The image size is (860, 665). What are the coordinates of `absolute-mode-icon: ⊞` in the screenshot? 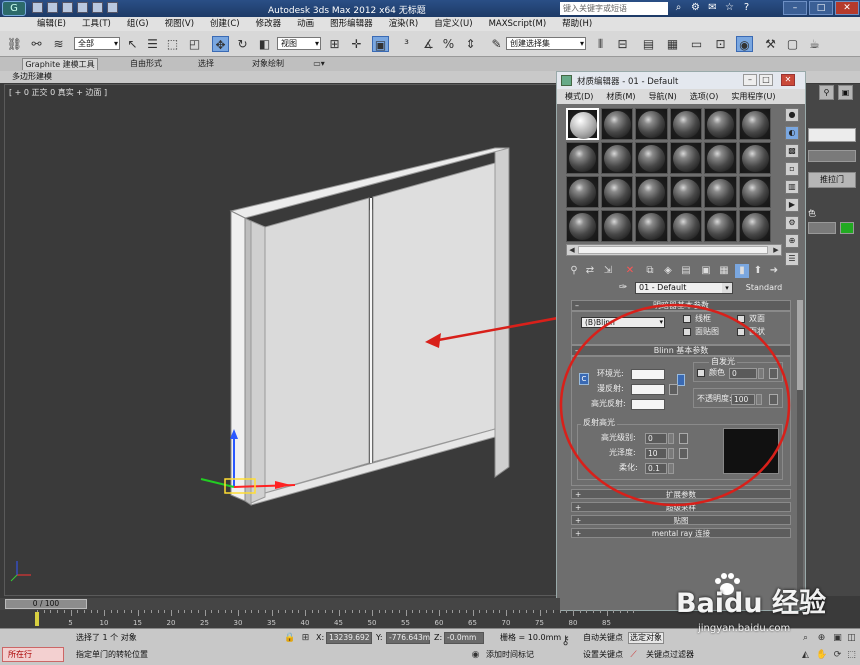 It's located at (305, 638).